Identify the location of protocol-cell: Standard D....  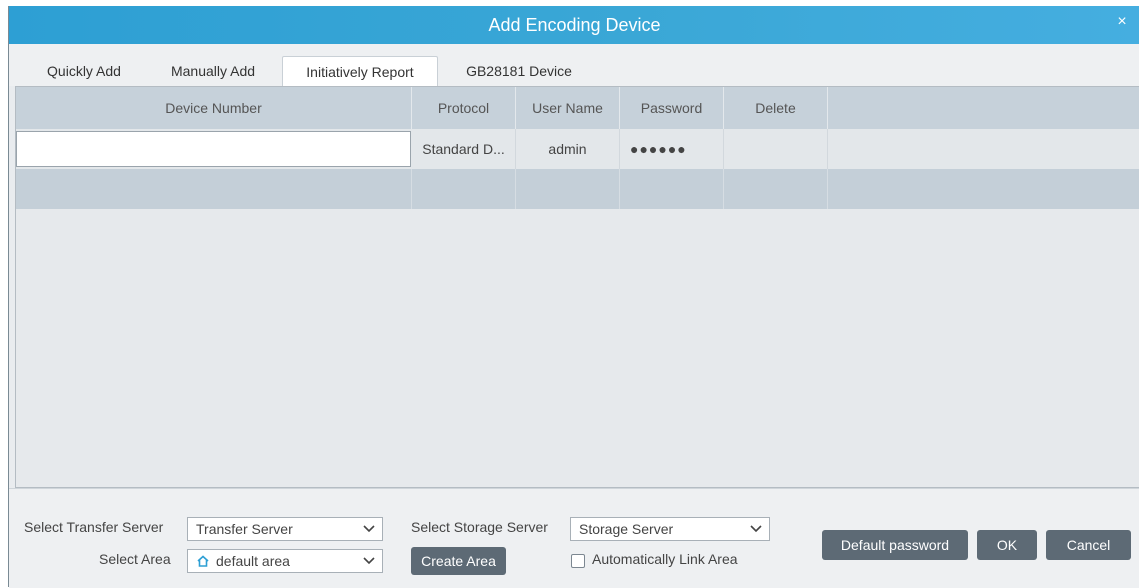
(464, 149).